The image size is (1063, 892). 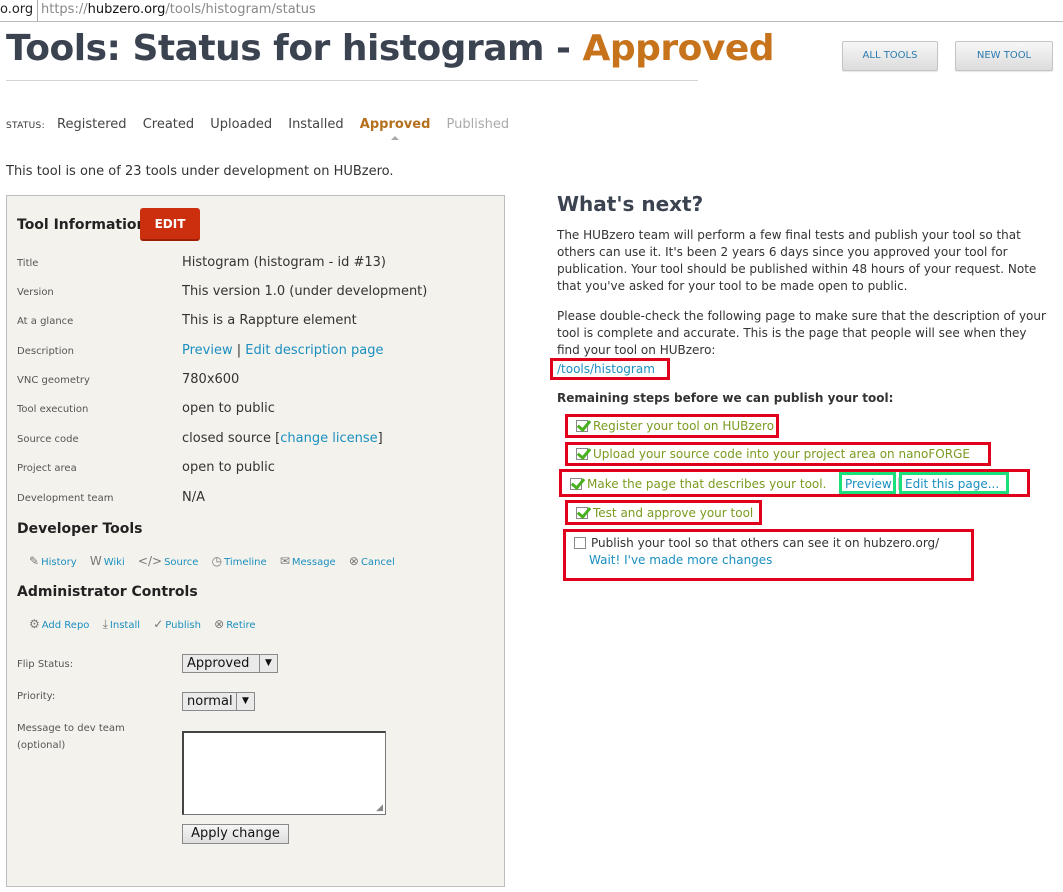 What do you see at coordinates (111, 497) in the screenshot?
I see `info-row-development-team: Development team N/A` at bounding box center [111, 497].